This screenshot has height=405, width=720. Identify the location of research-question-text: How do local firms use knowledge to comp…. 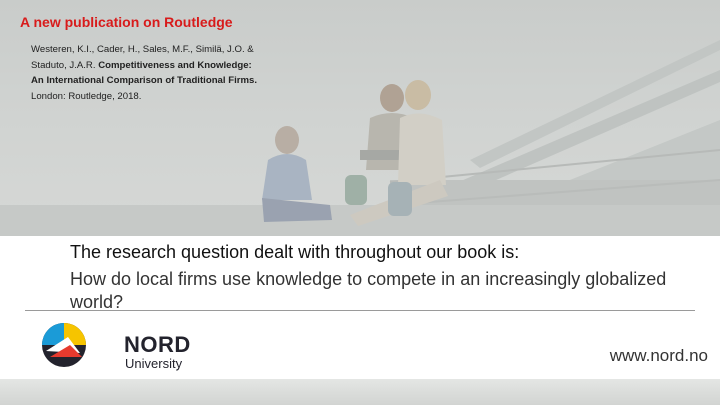
(368, 290).